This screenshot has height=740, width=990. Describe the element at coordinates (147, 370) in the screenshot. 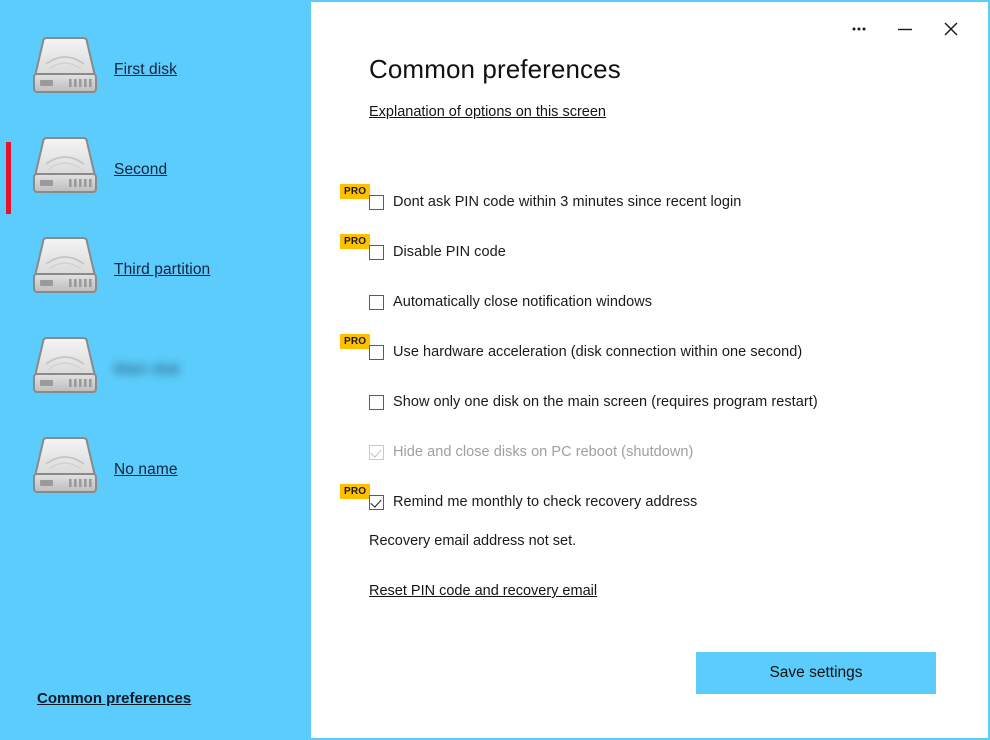

I see `disk-label: Main disk` at that location.